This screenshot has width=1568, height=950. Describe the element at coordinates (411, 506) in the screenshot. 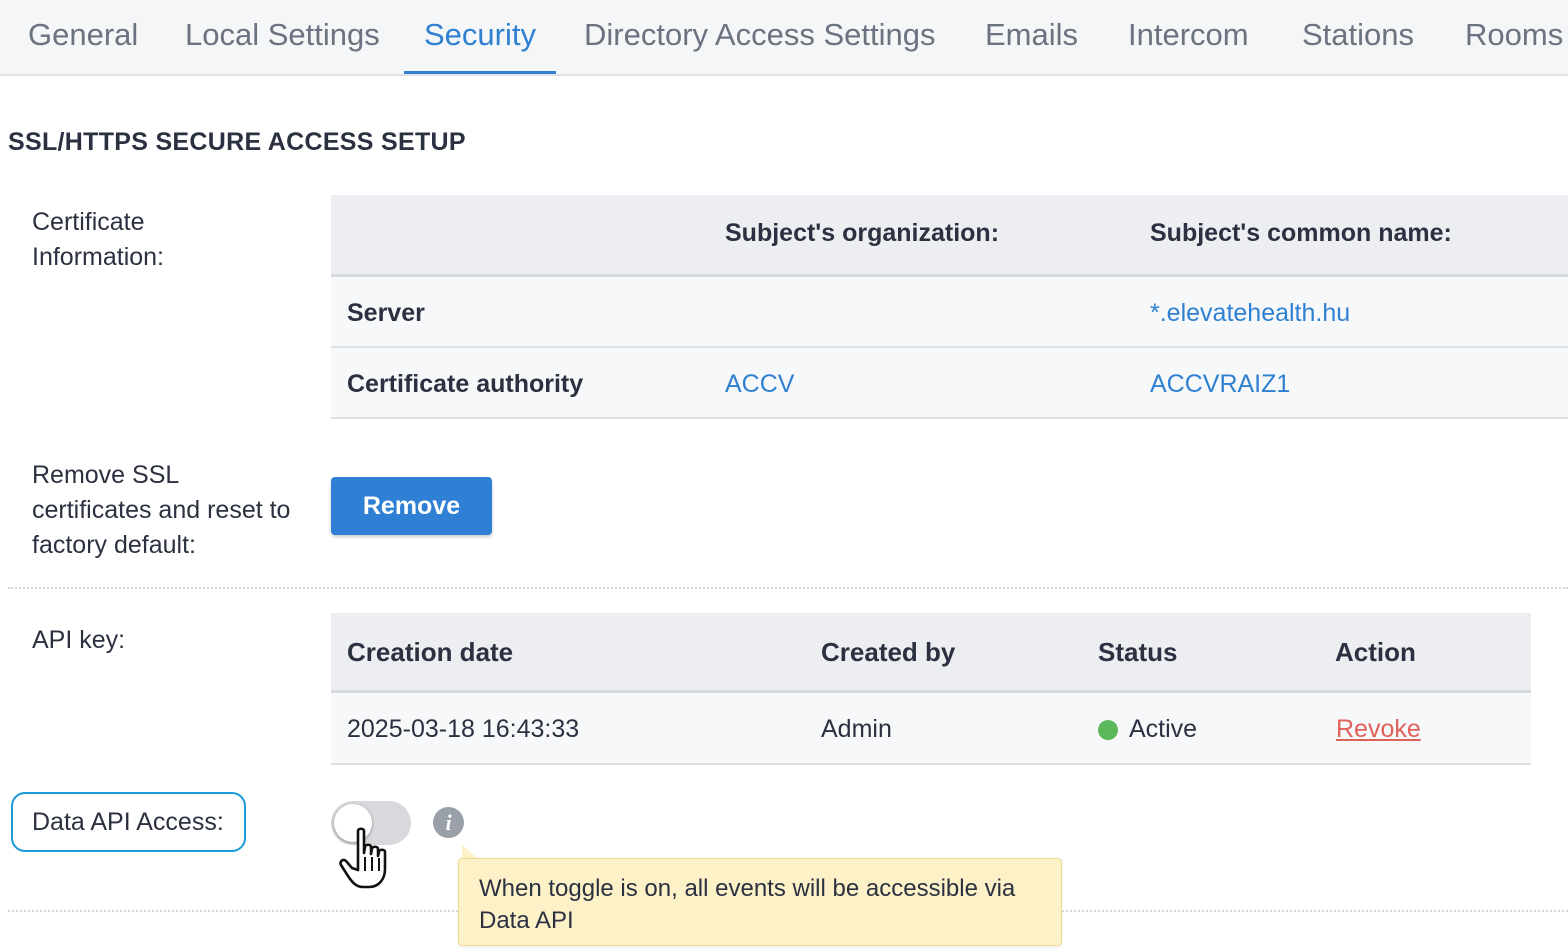

I see `remove-button: Remove` at that location.